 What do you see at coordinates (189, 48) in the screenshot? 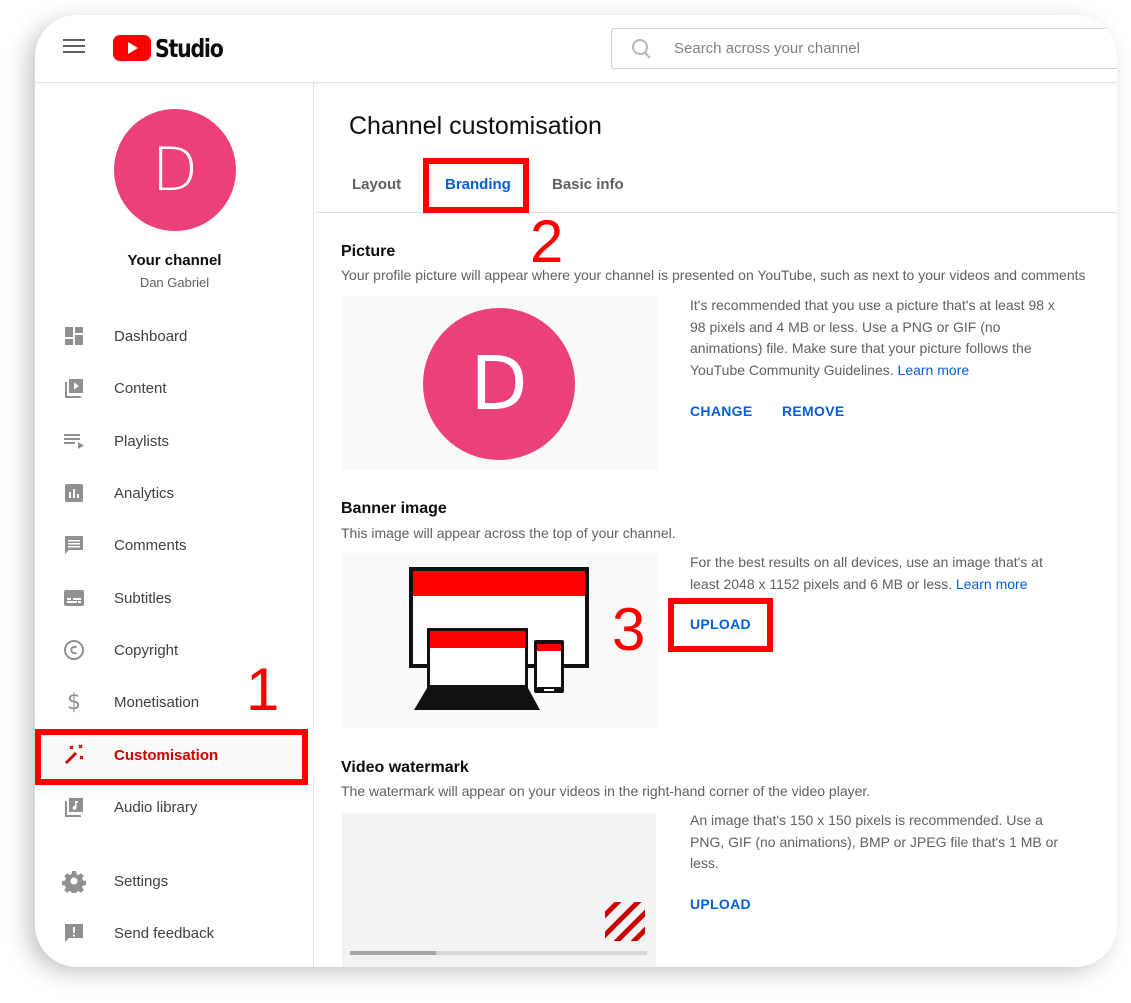
I see `studio-wordmark: Studio` at bounding box center [189, 48].